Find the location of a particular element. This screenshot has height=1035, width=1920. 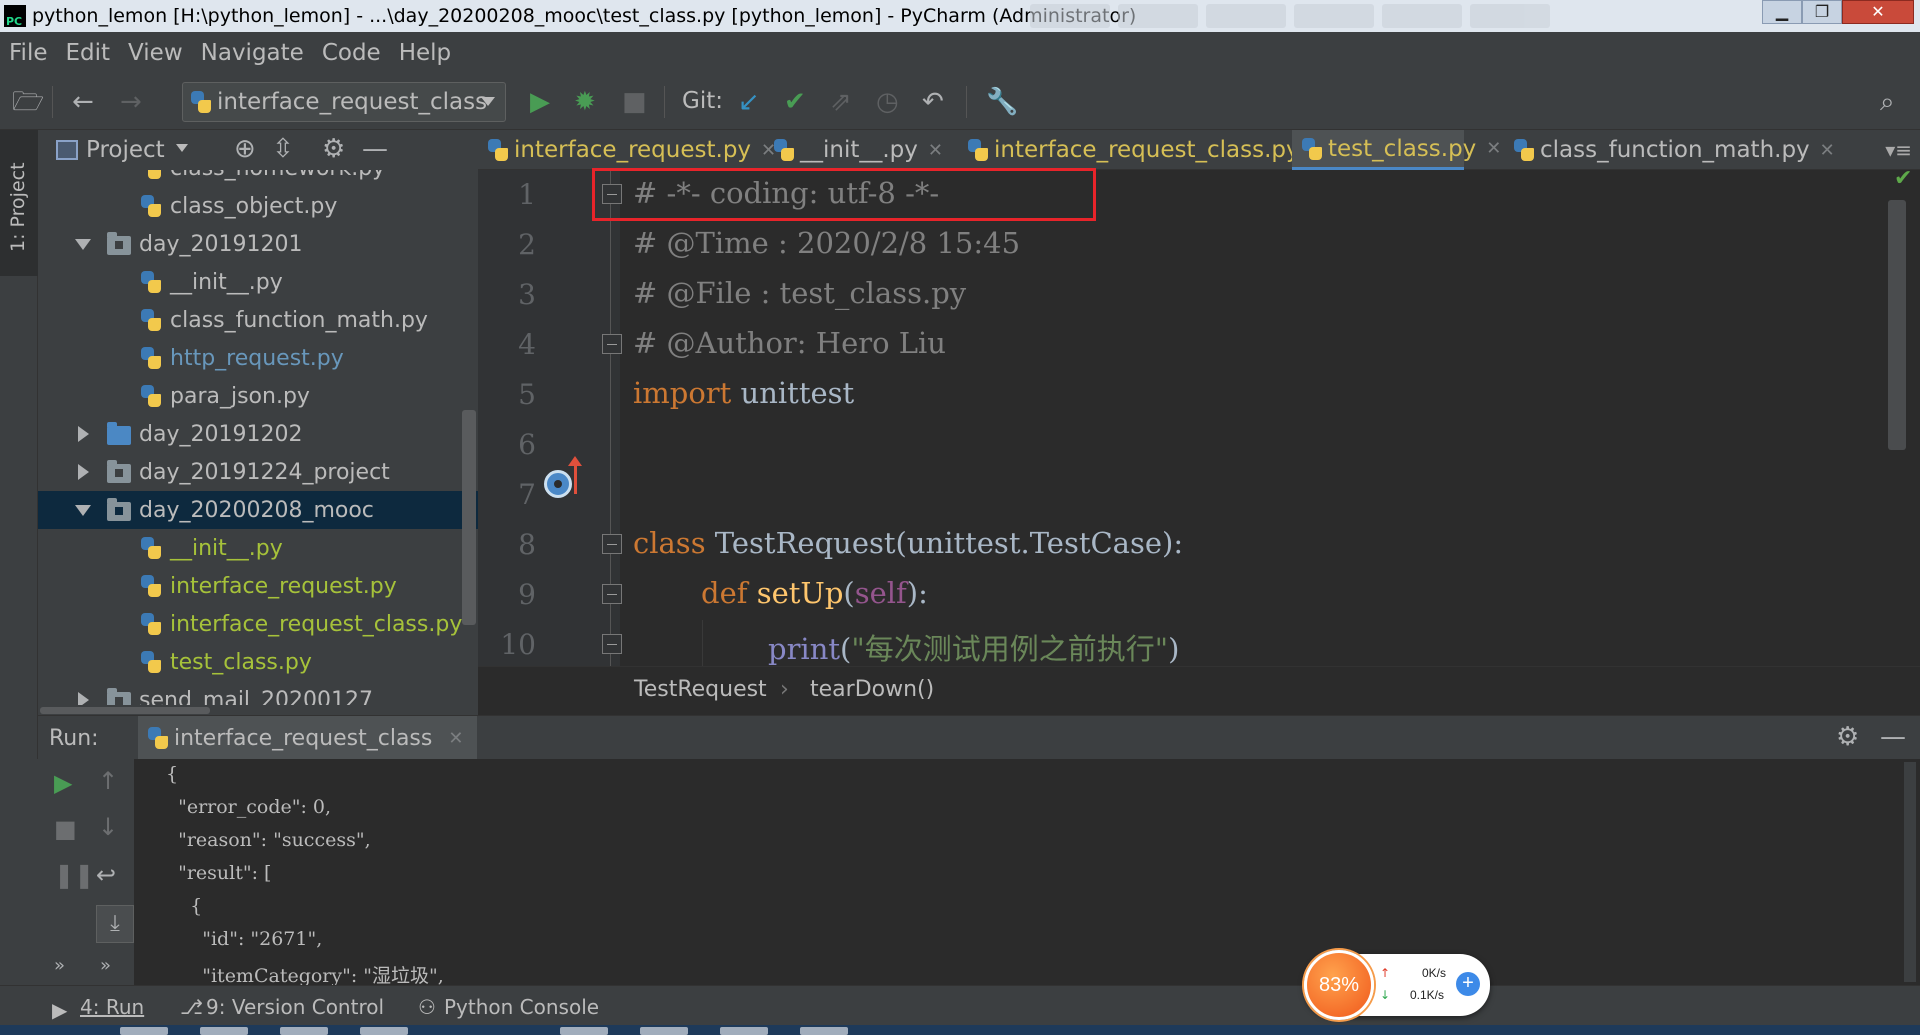

settings-wrench-icon: 🔧 is located at coordinates (1002, 102).